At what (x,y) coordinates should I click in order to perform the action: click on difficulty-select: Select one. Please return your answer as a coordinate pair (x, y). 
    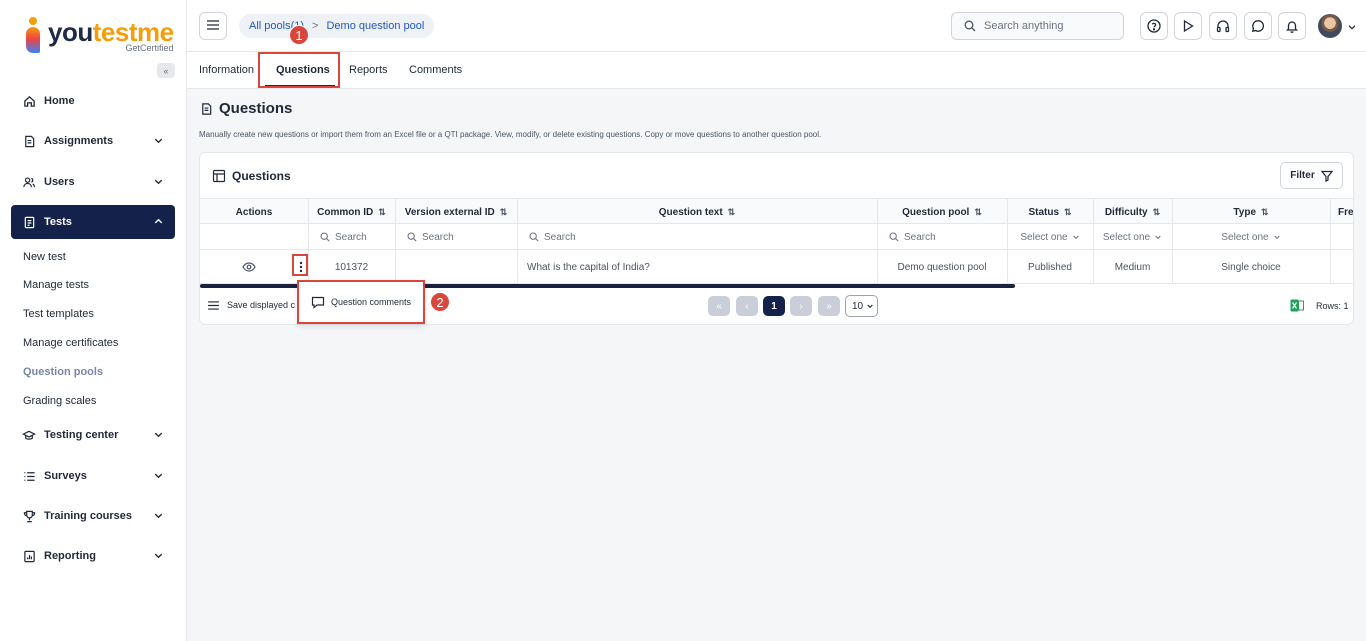
    Looking at the image, I should click on (1132, 237).